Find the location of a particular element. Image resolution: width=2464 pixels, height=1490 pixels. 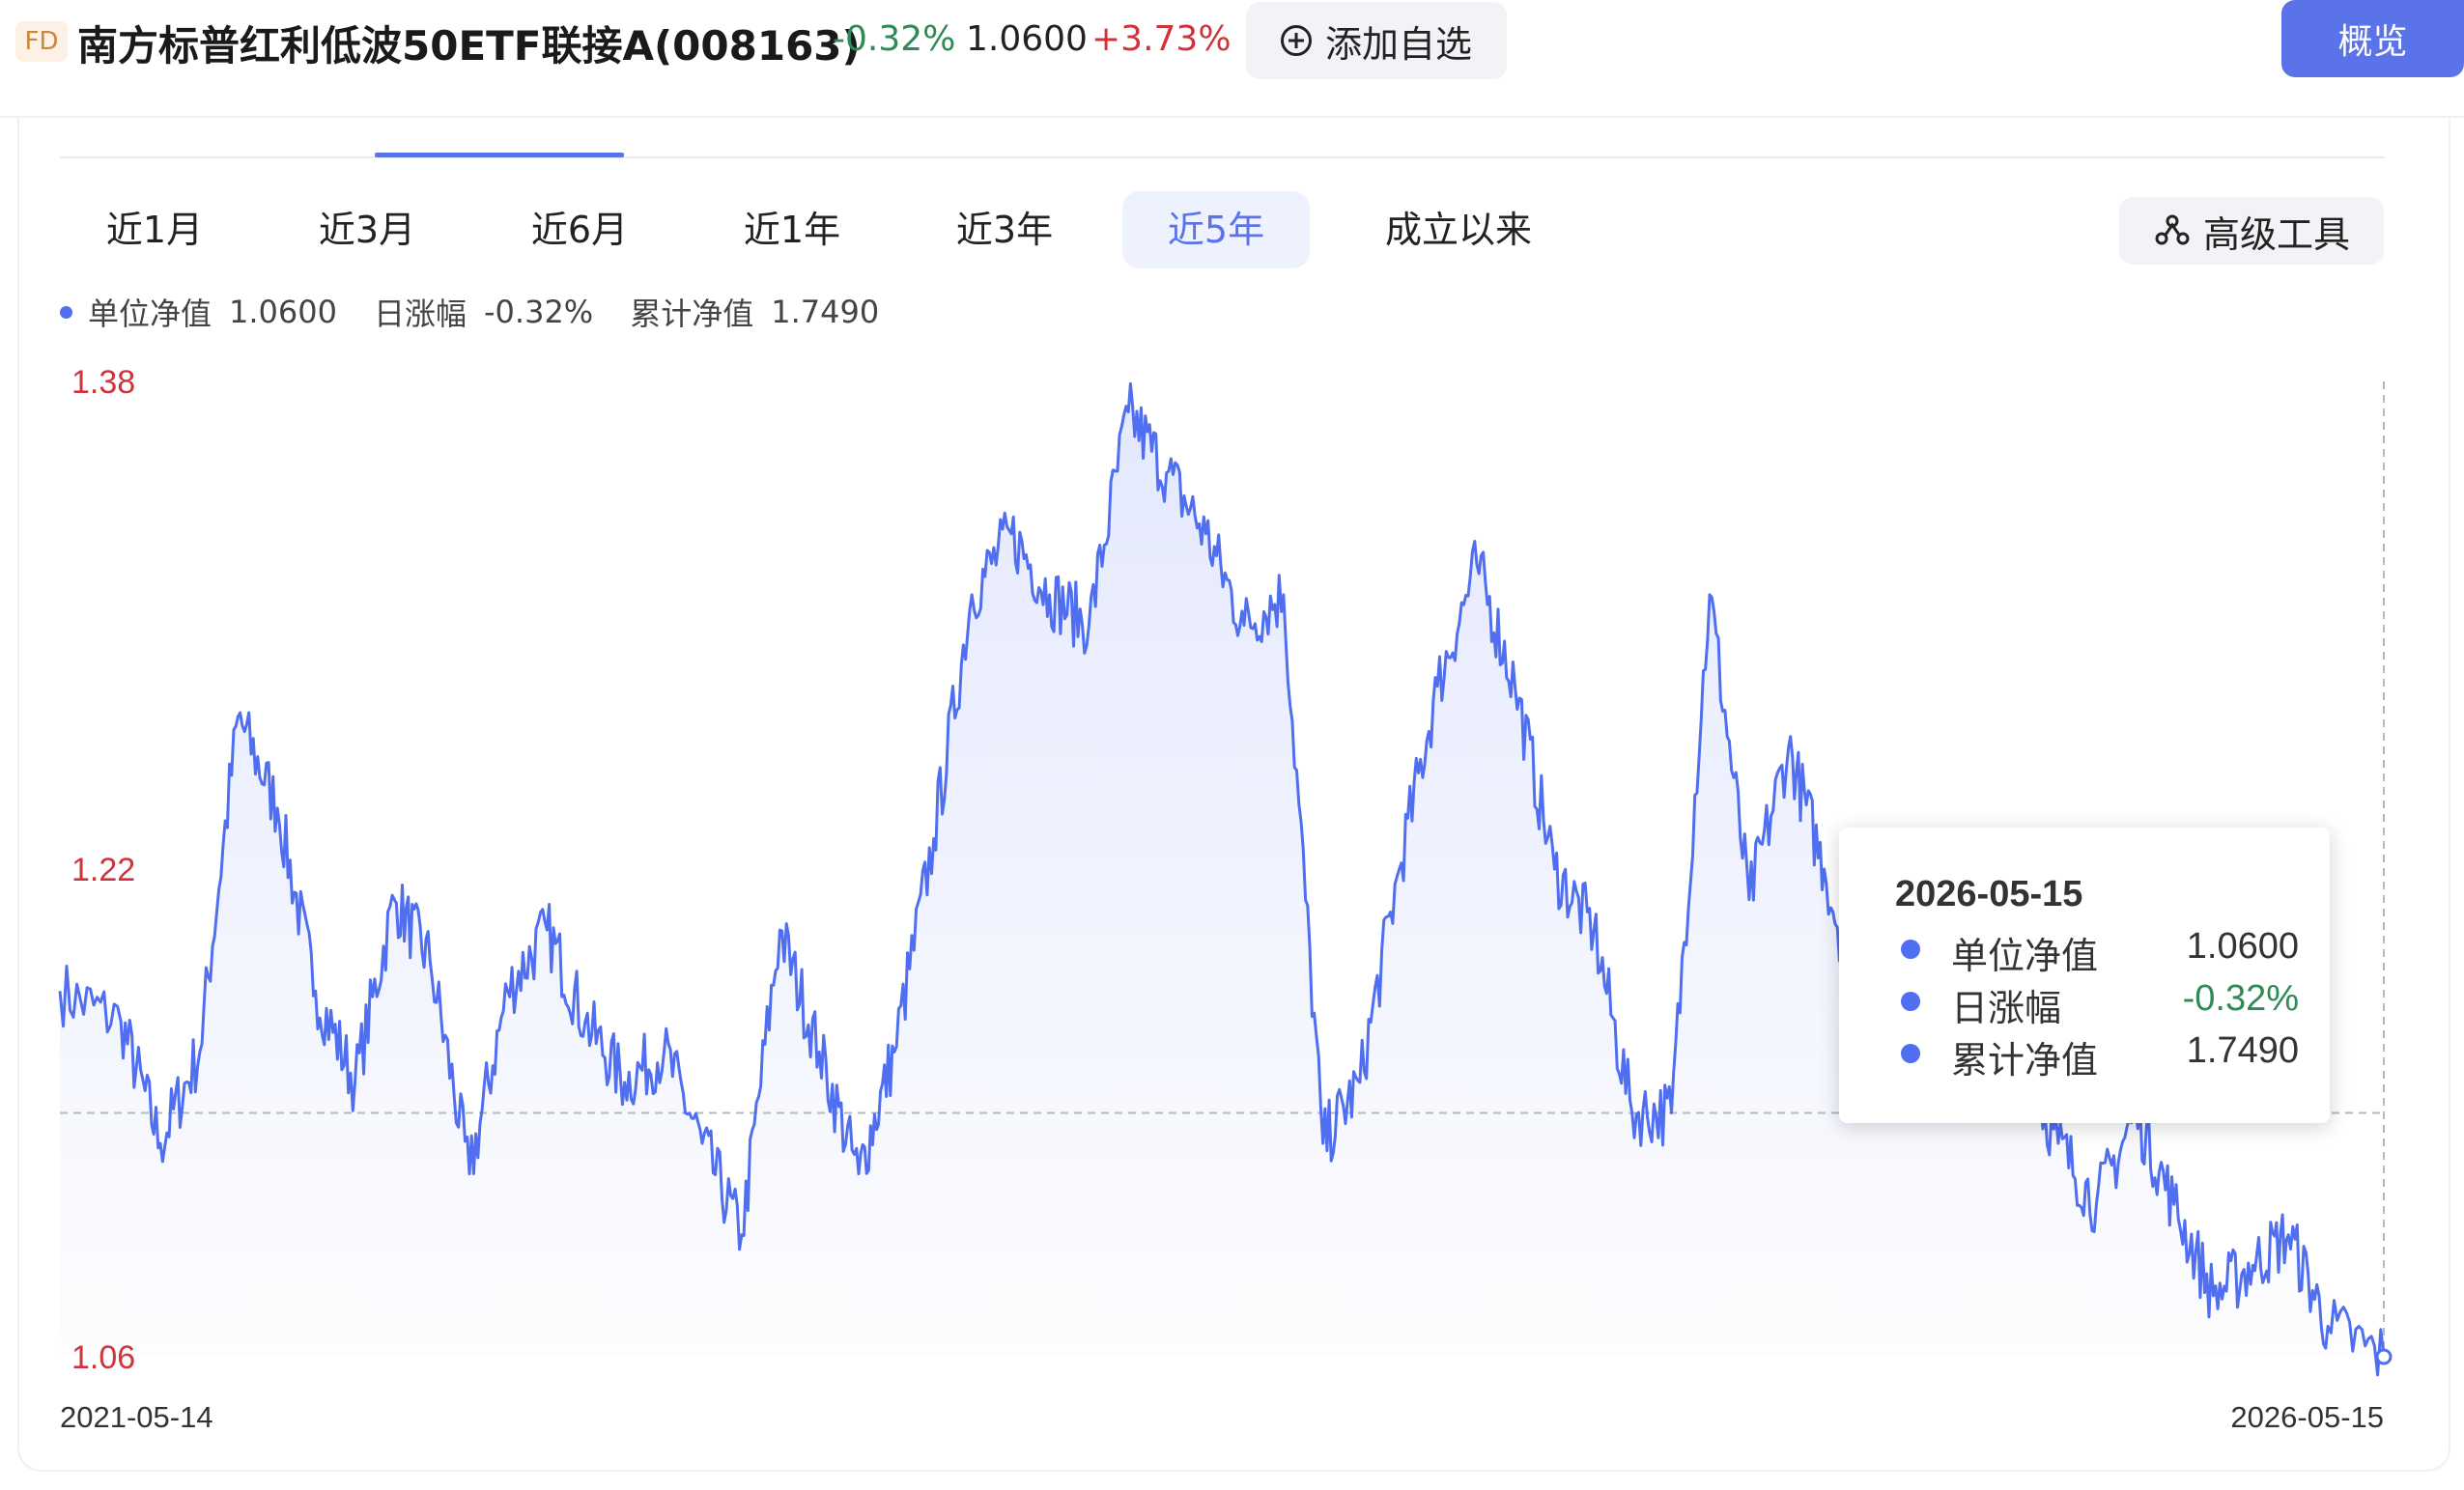

header-period-return: +3.73% is located at coordinates (1161, 39).